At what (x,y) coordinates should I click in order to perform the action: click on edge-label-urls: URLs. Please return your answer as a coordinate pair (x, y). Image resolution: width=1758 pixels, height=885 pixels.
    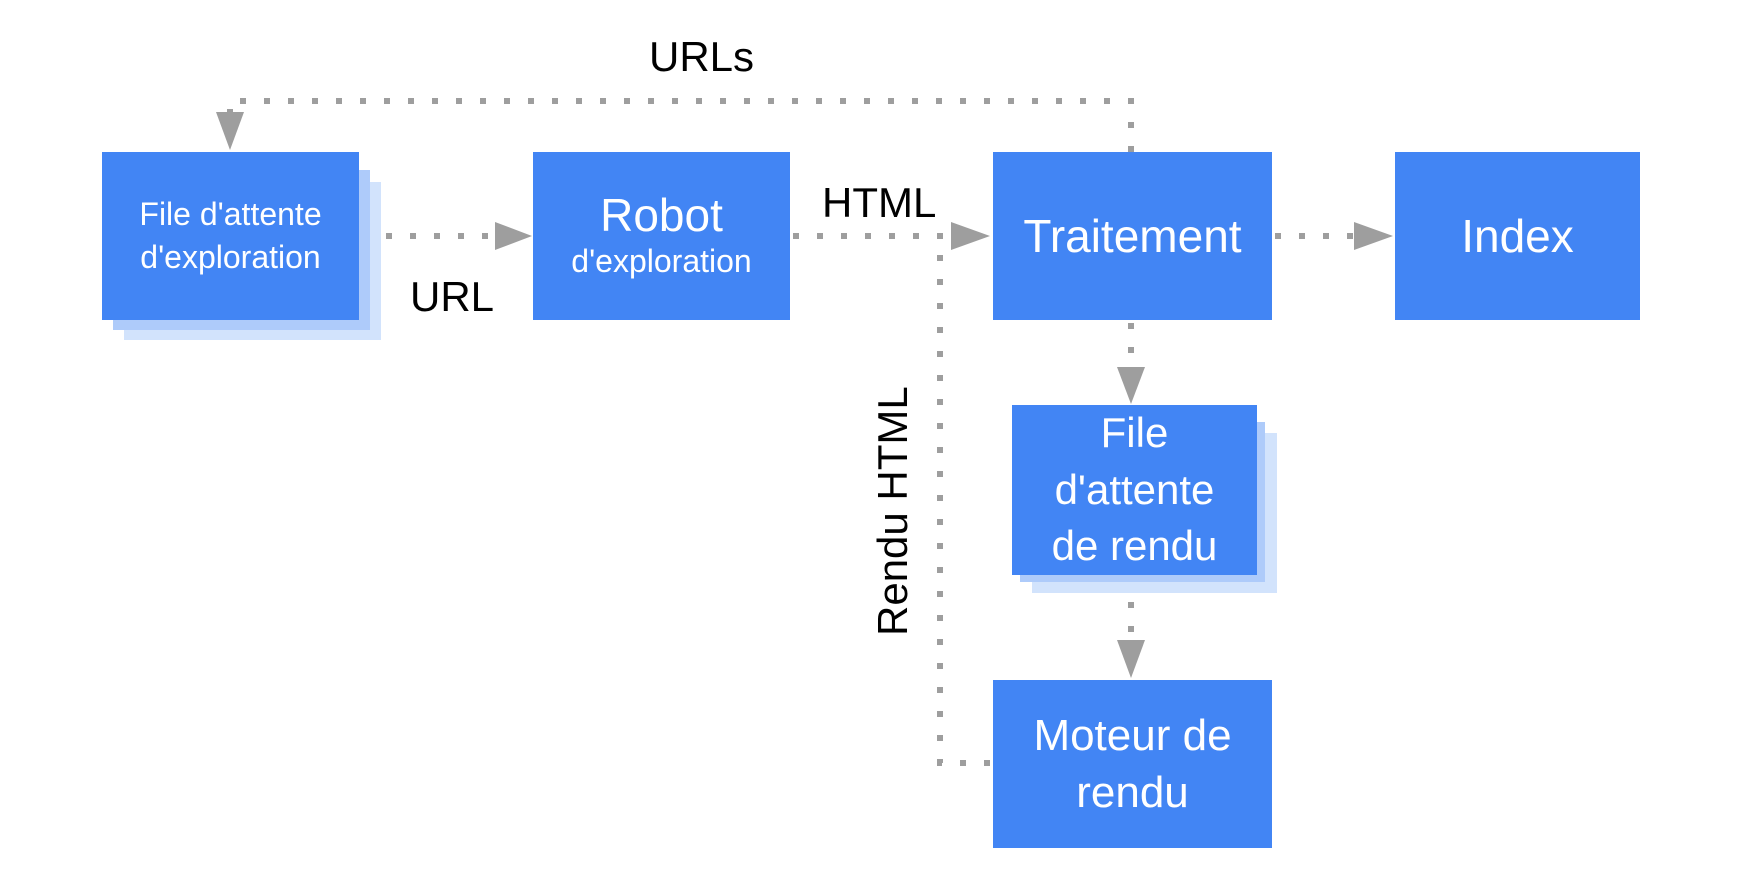
    Looking at the image, I should click on (702, 56).